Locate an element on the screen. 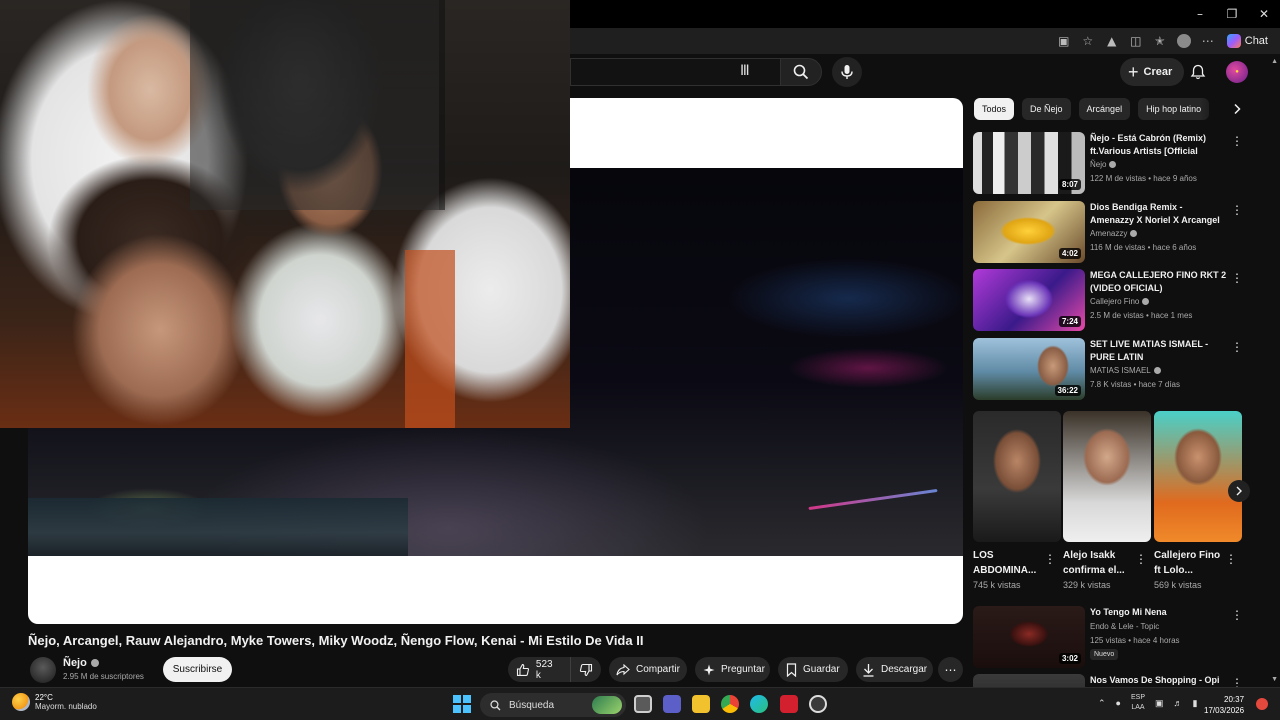  close-button: ✕ is located at coordinates (1264, 14).